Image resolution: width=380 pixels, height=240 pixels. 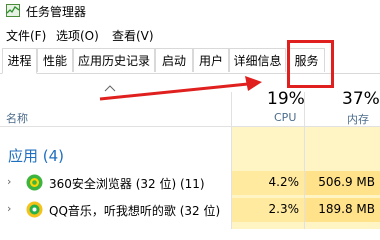 What do you see at coordinates (361, 99) in the screenshot?
I see `memory-total-percent: 37%` at bounding box center [361, 99].